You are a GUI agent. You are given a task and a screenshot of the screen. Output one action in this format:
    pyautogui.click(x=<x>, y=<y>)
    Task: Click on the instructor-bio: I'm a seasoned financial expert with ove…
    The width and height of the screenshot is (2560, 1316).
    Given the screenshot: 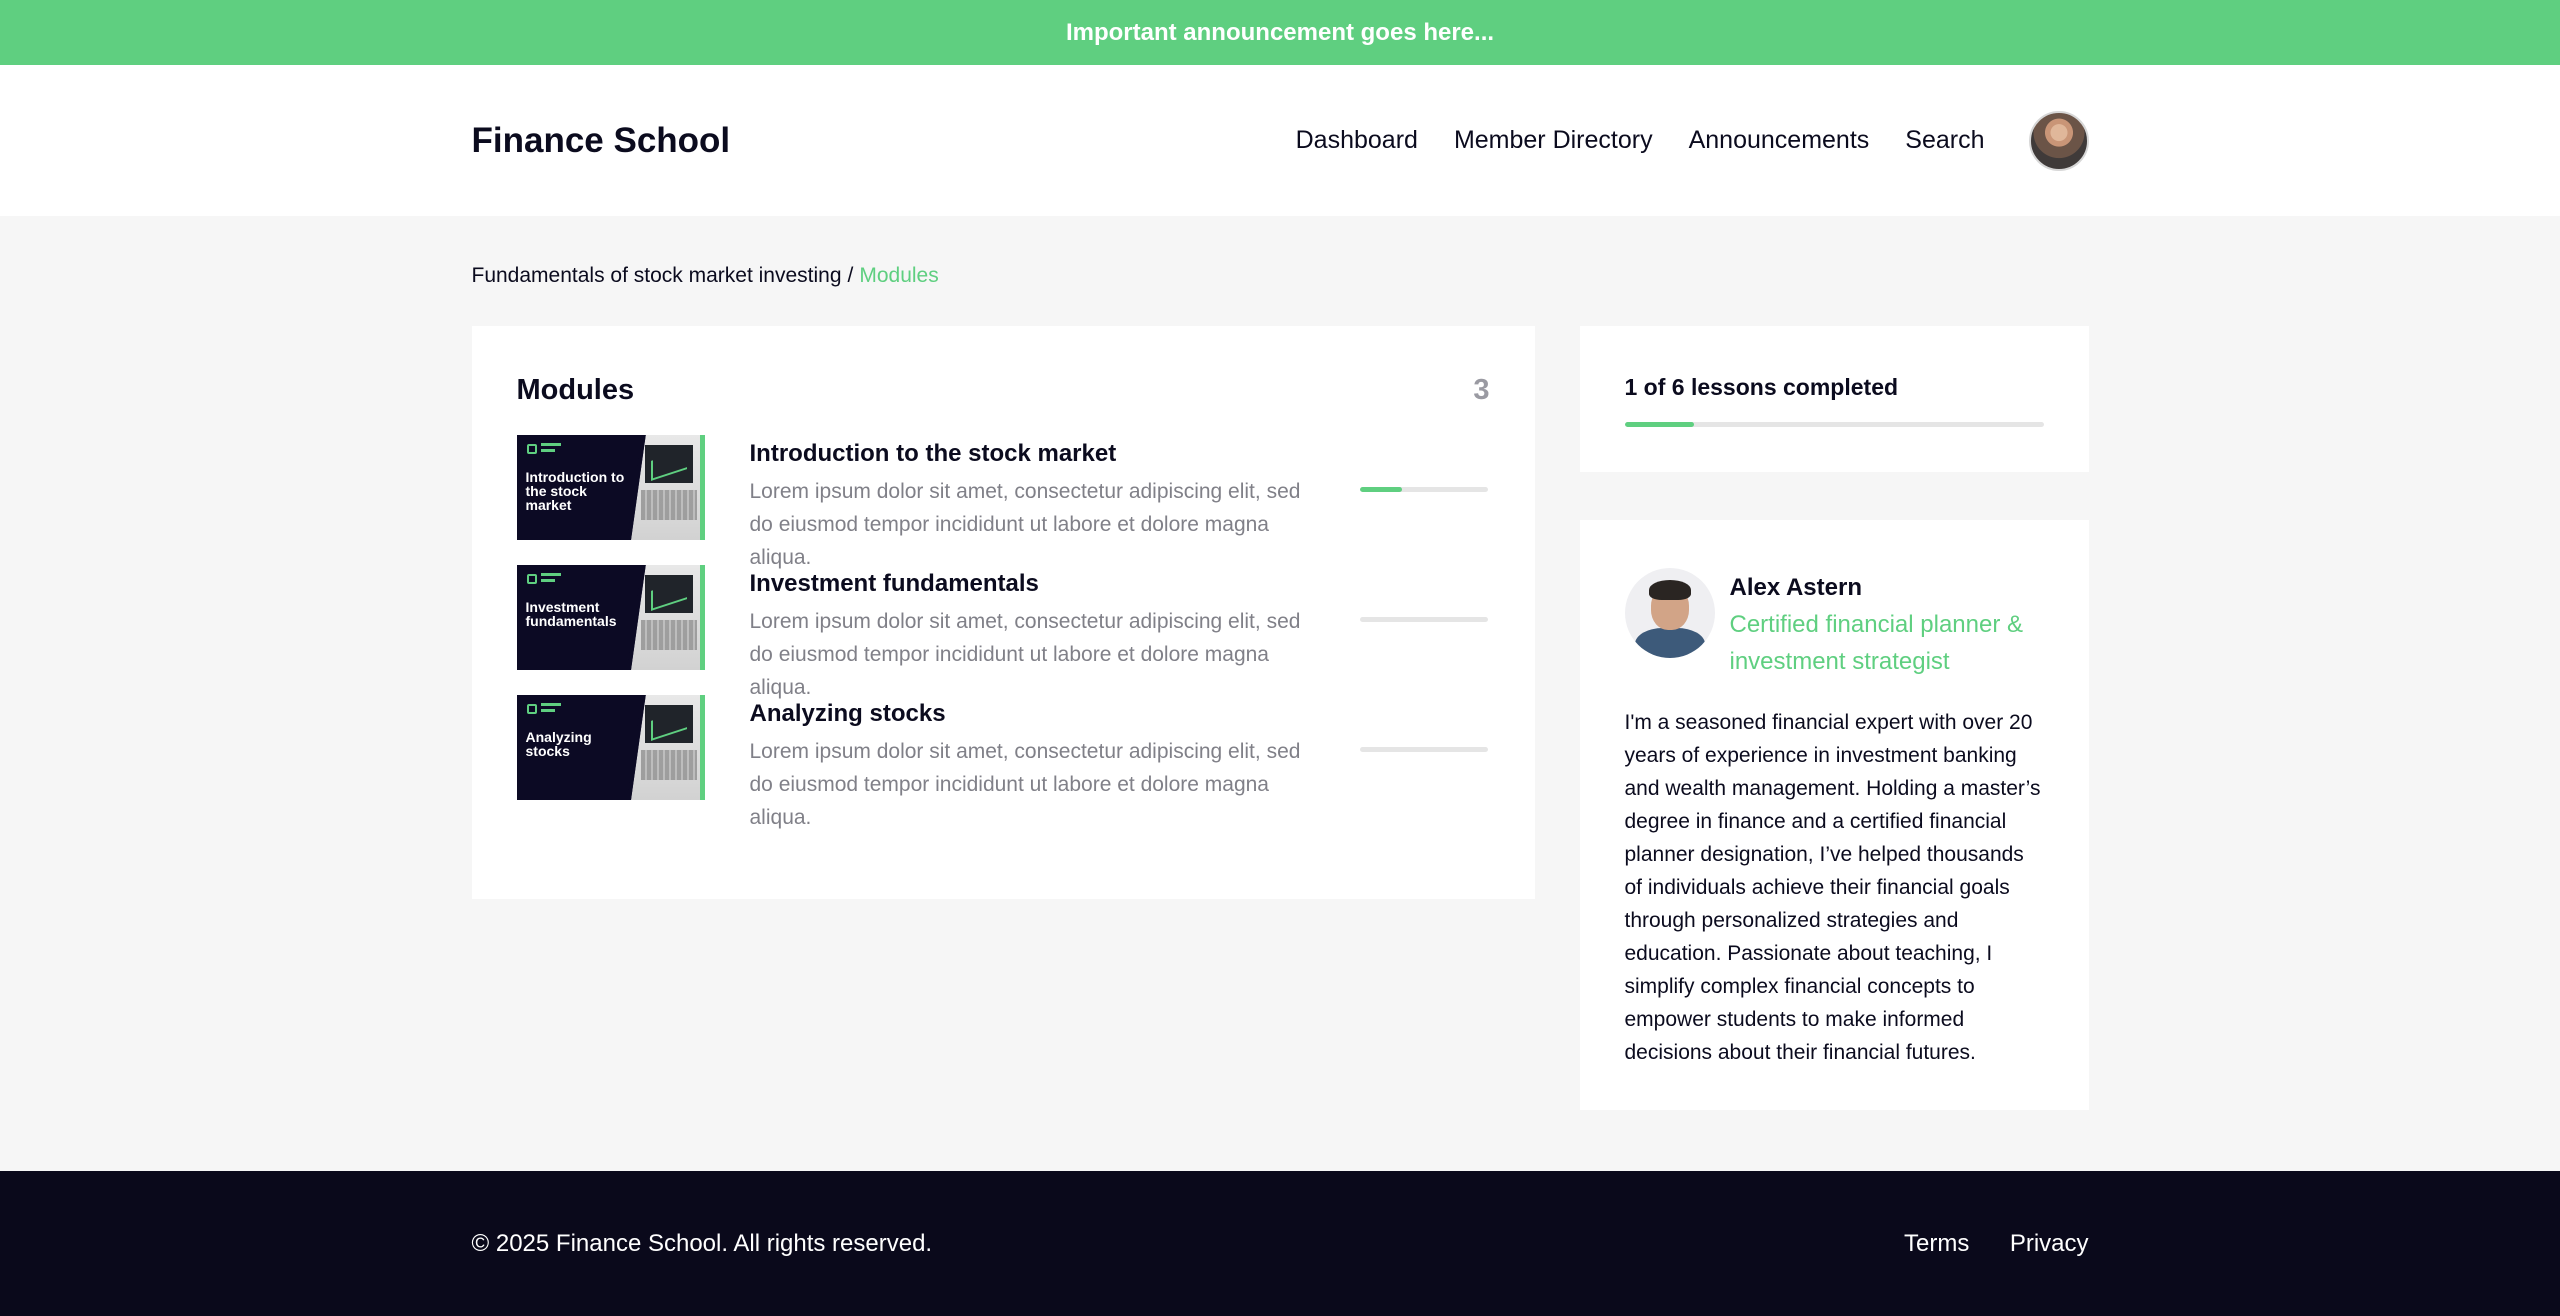 What is the action you would take?
    pyautogui.click(x=1832, y=887)
    